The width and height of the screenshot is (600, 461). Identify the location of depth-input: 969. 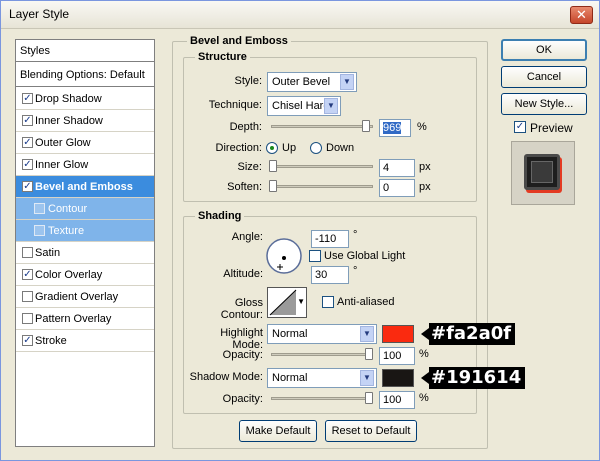
(395, 128).